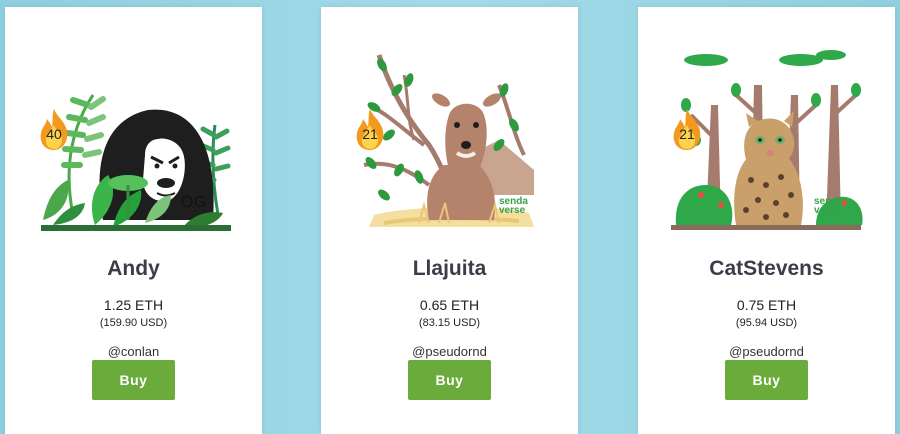 Image resolution: width=900 pixels, height=434 pixels. What do you see at coordinates (766, 268) in the screenshot?
I see `nft-name: CatStevens` at bounding box center [766, 268].